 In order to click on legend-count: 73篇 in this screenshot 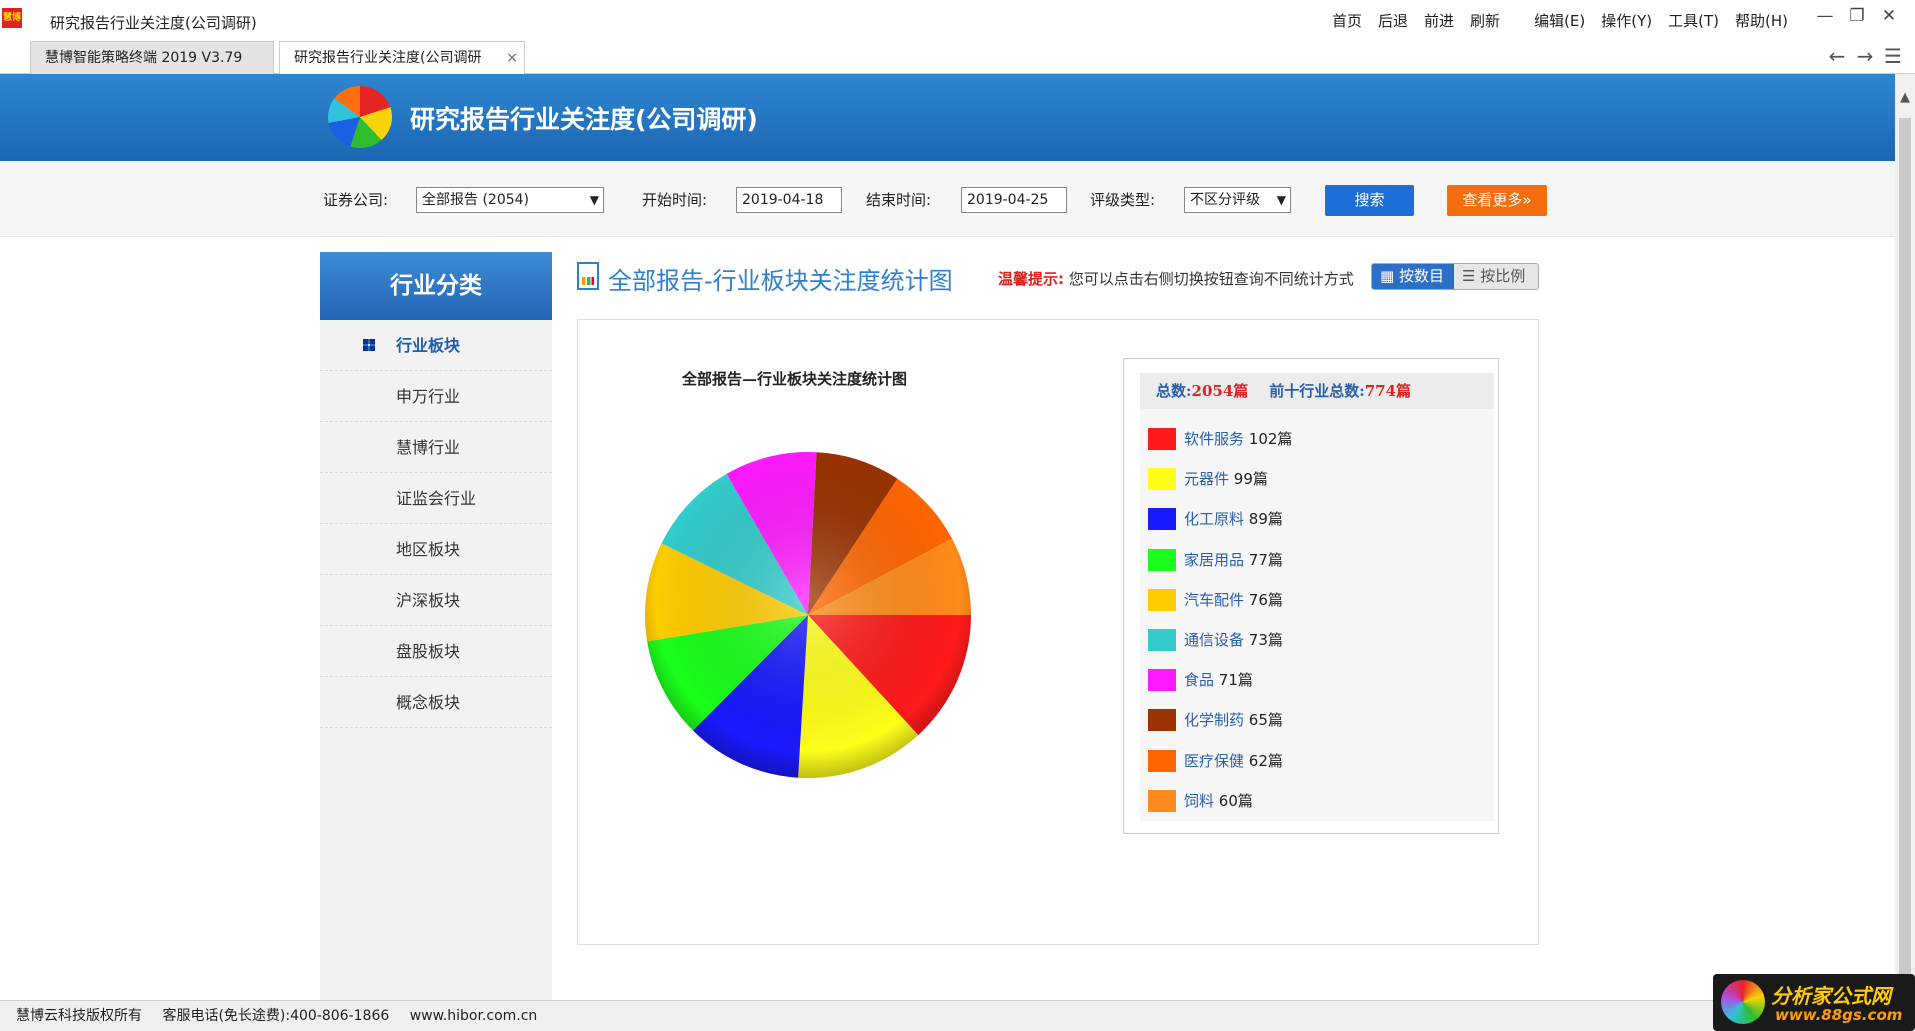, I will do `click(1265, 640)`.